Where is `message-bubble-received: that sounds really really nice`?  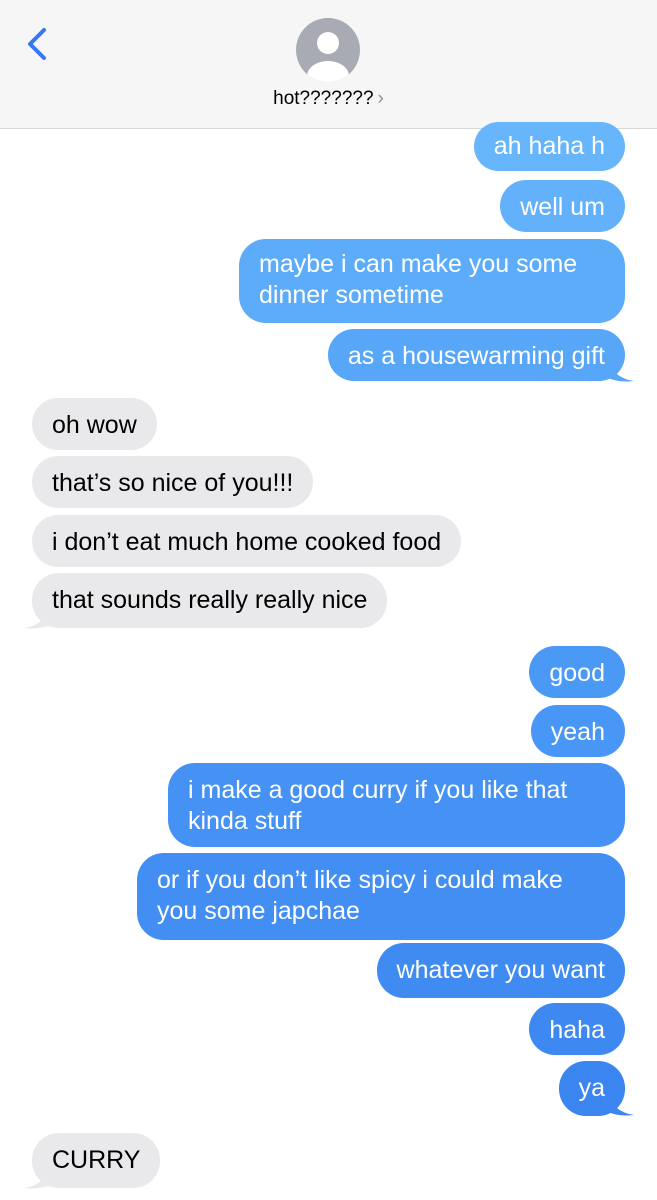 message-bubble-received: that sounds really really nice is located at coordinates (210, 600).